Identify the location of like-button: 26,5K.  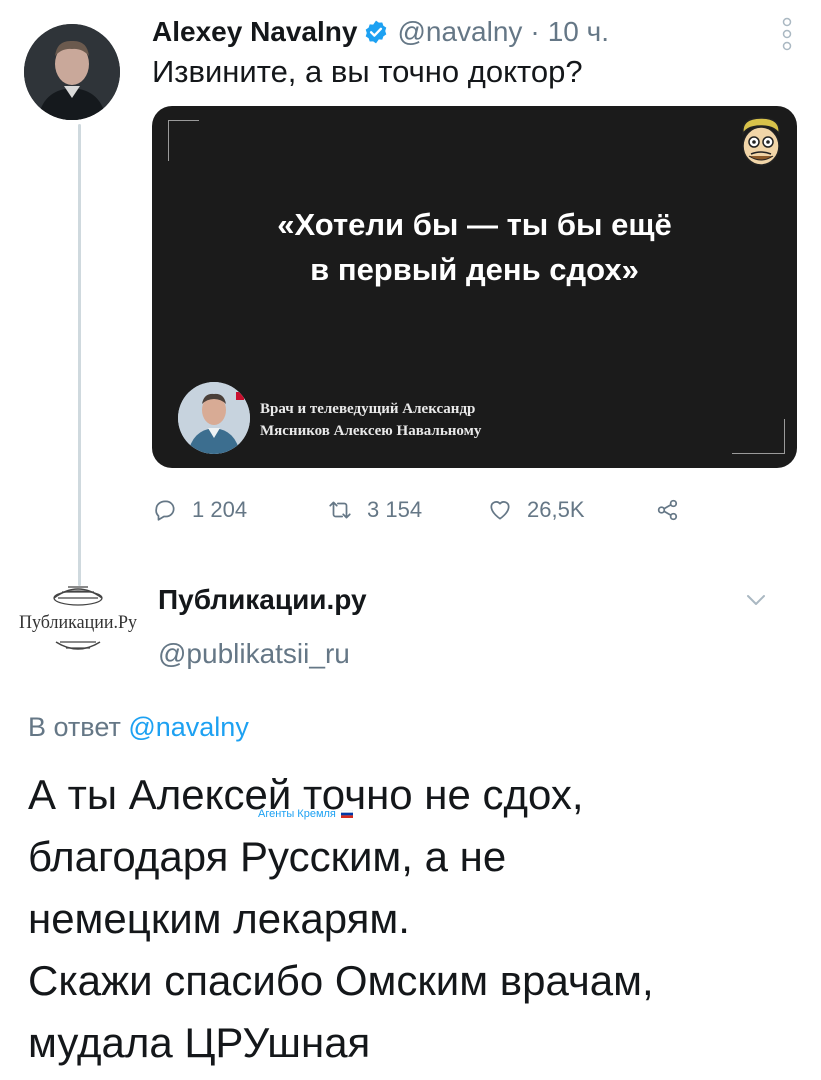
(571, 510).